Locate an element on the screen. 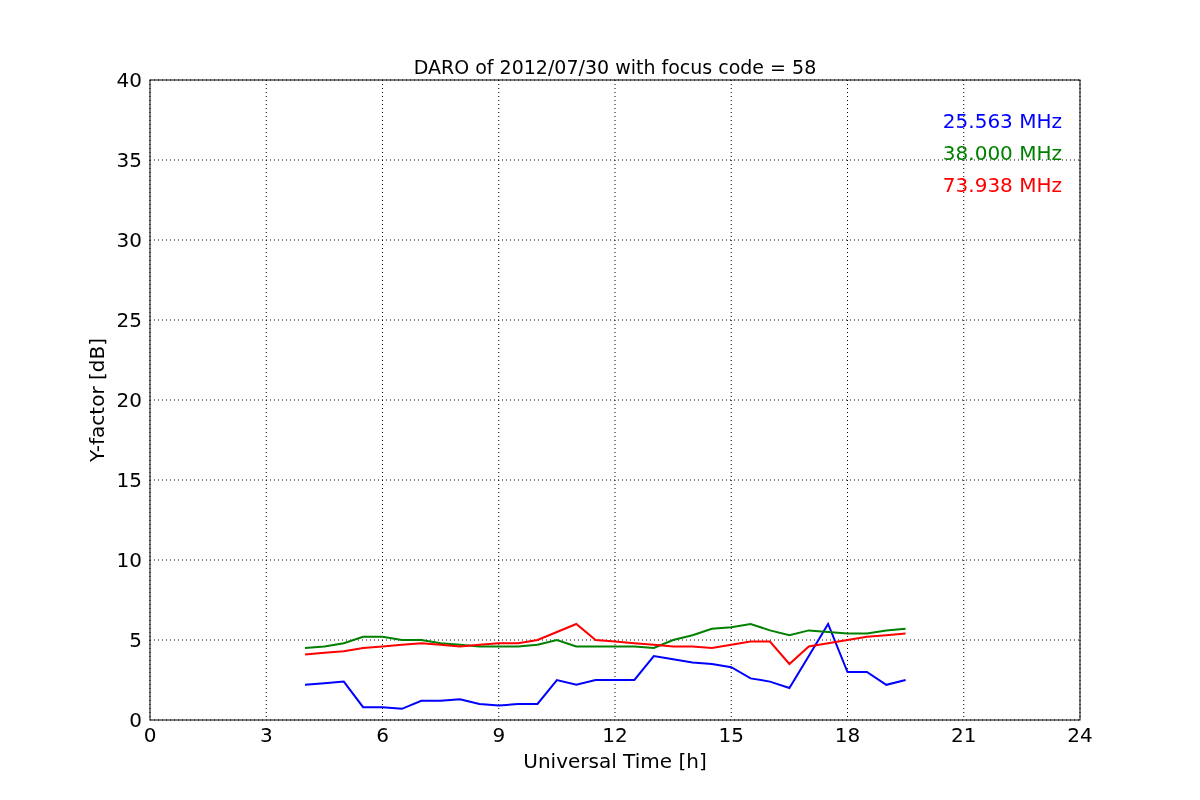 The height and width of the screenshot is (800, 1200). y-tick-label: 20 is located at coordinates (129, 400).